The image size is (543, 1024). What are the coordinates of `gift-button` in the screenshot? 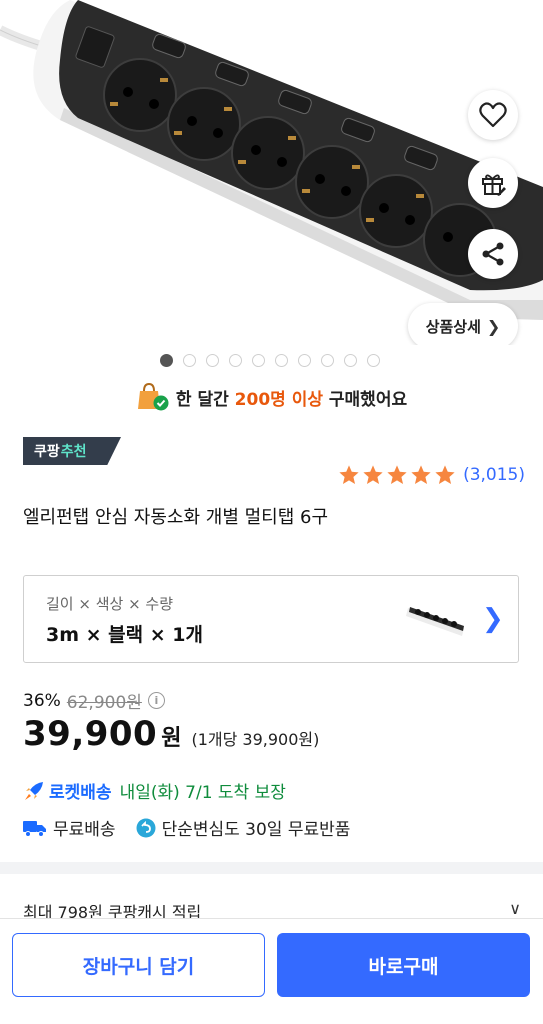 It's located at (493, 183).